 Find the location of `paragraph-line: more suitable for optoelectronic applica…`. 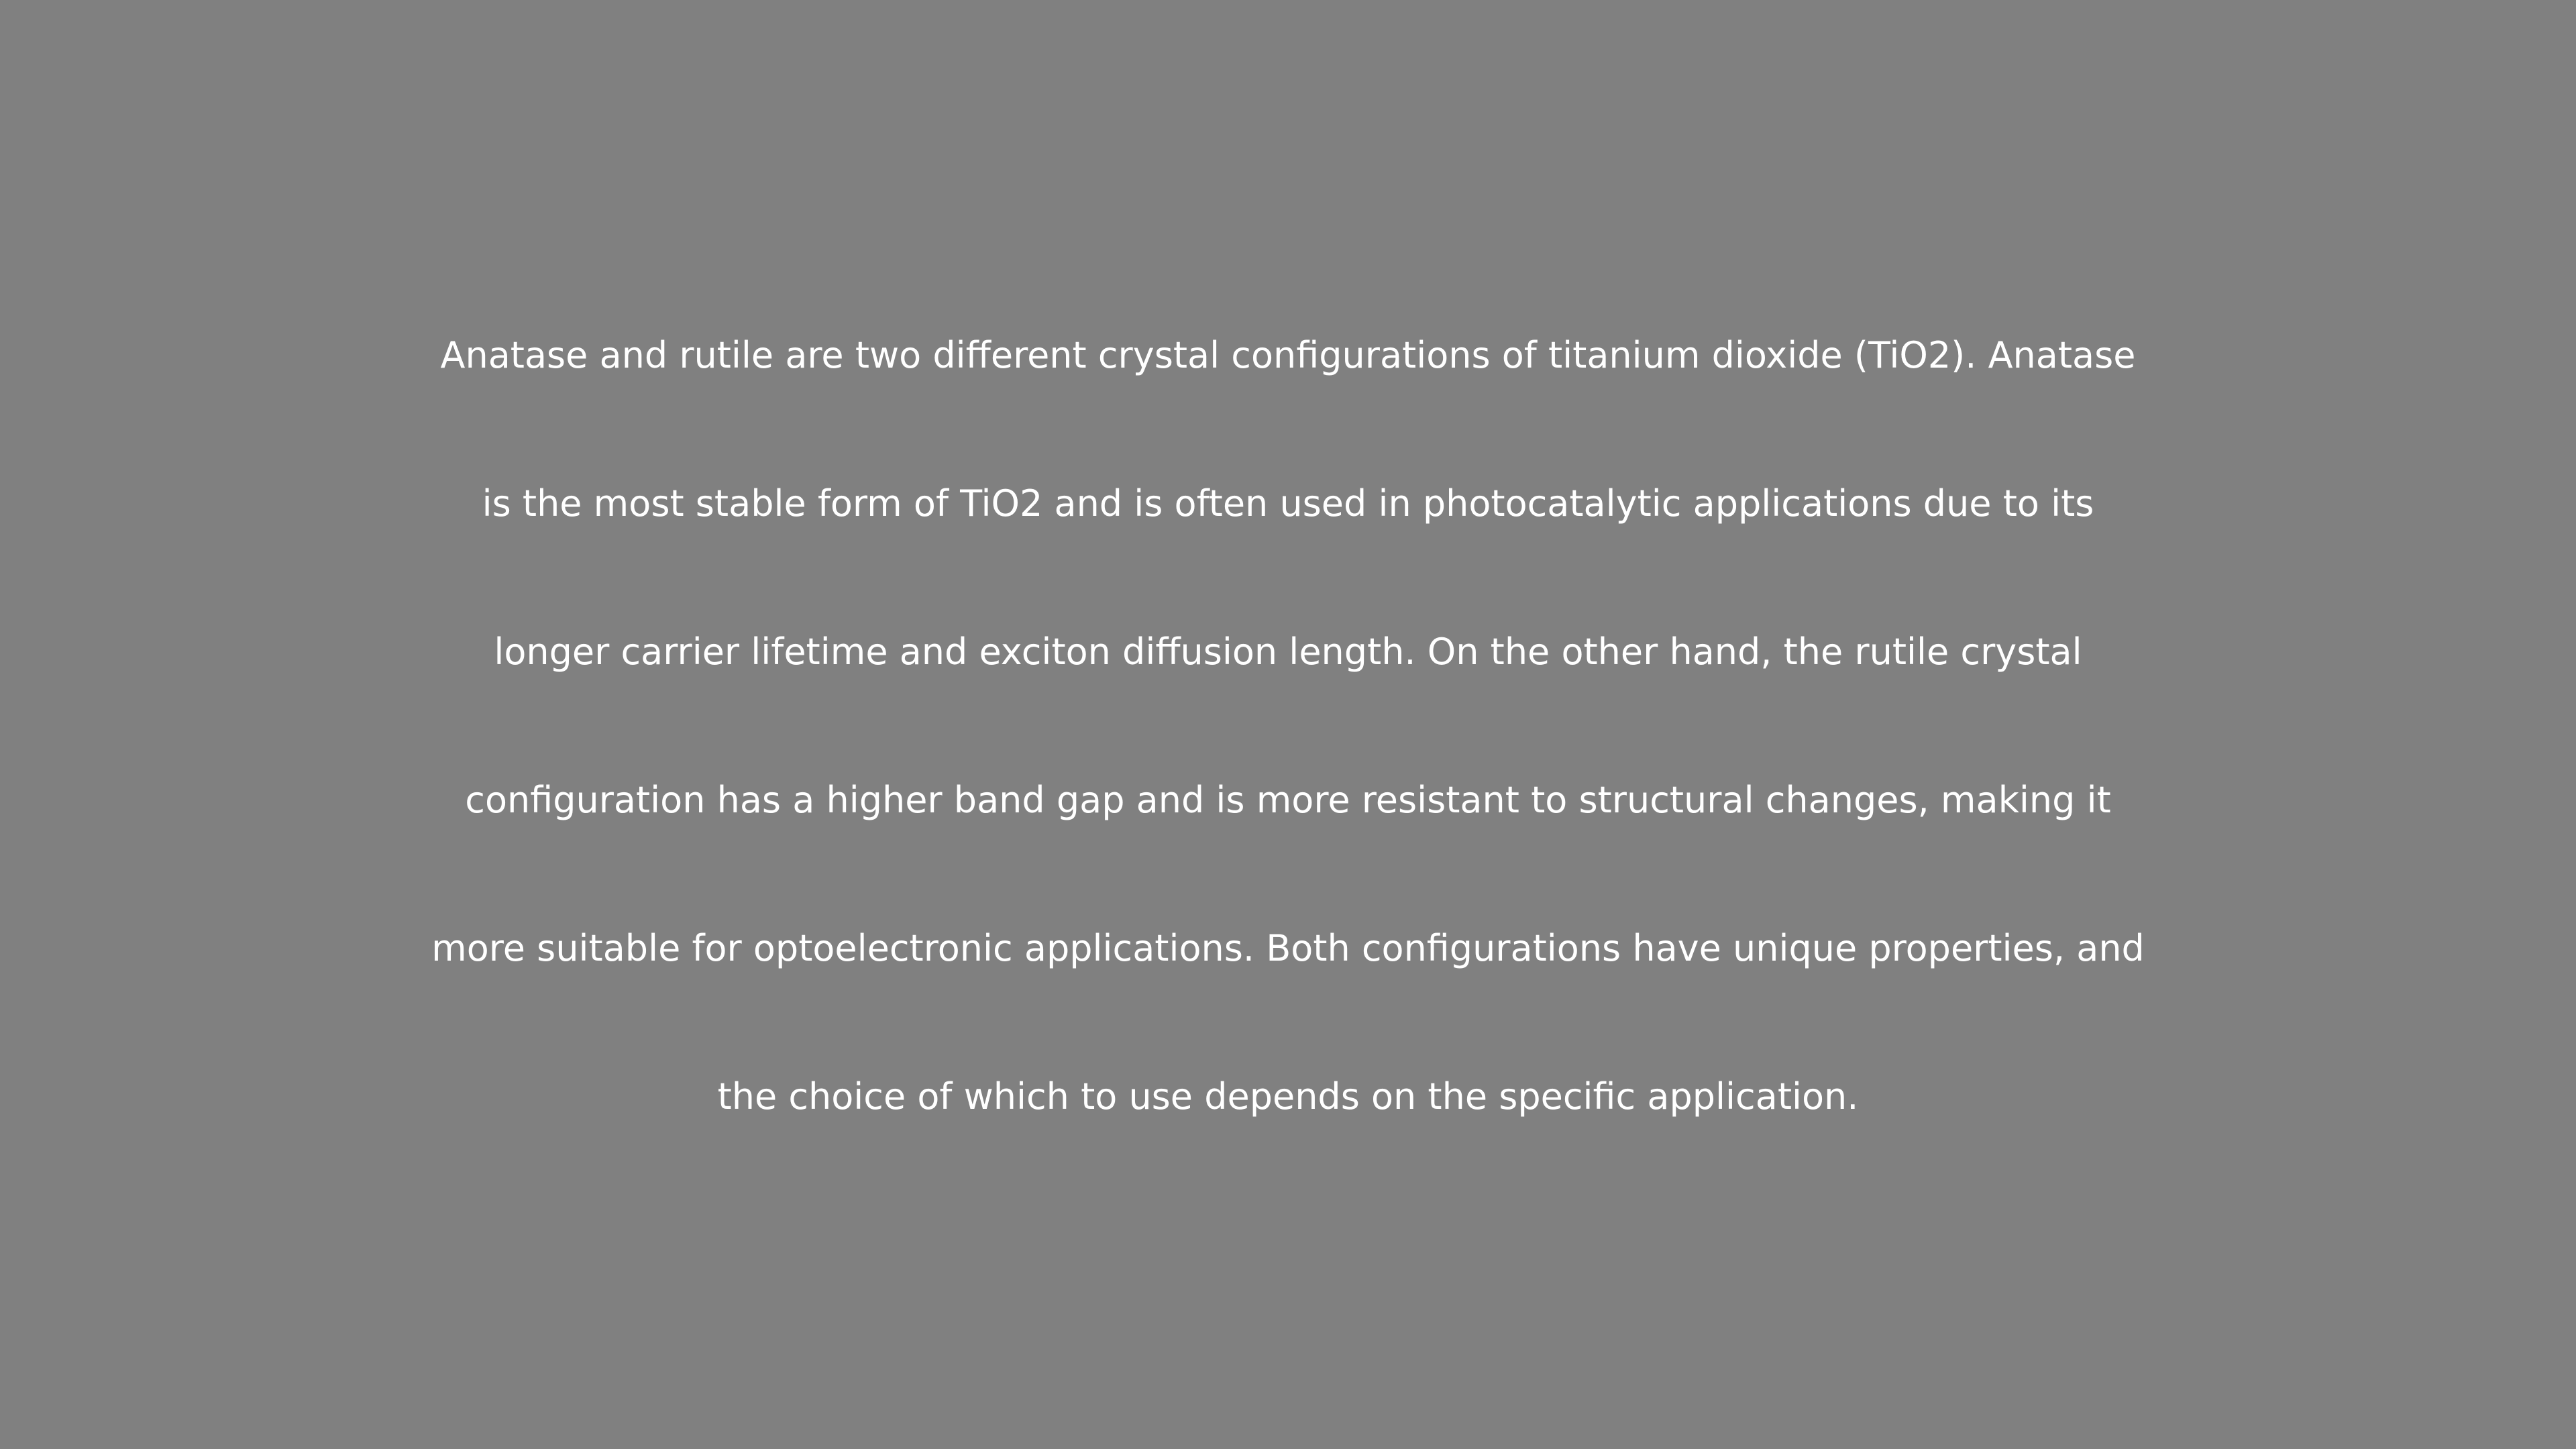

paragraph-line: more suitable for optoelectronic applica… is located at coordinates (1288, 948).